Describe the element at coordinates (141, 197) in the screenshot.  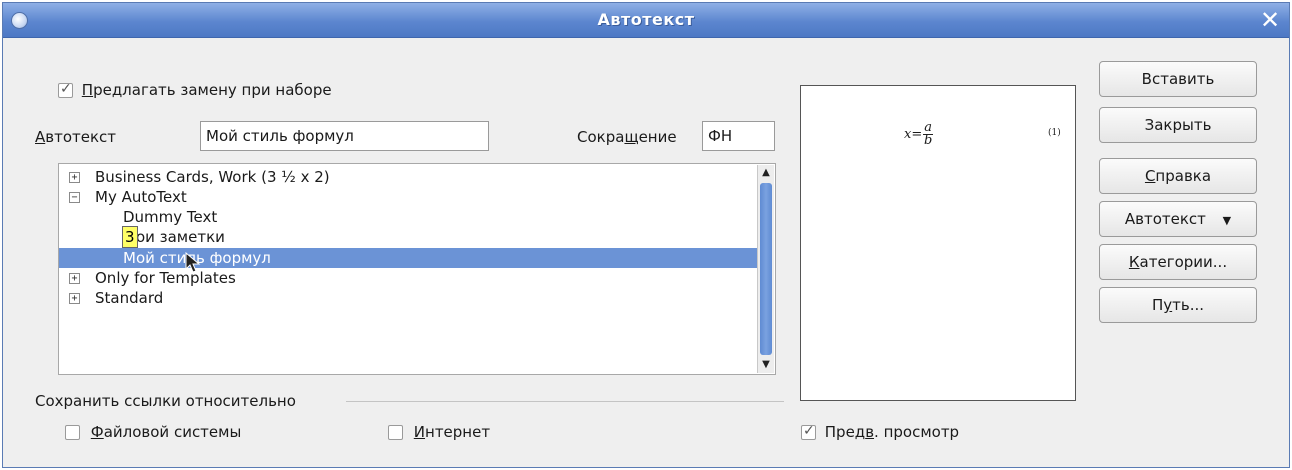
I see `tree-item-label: My AutoText` at that location.